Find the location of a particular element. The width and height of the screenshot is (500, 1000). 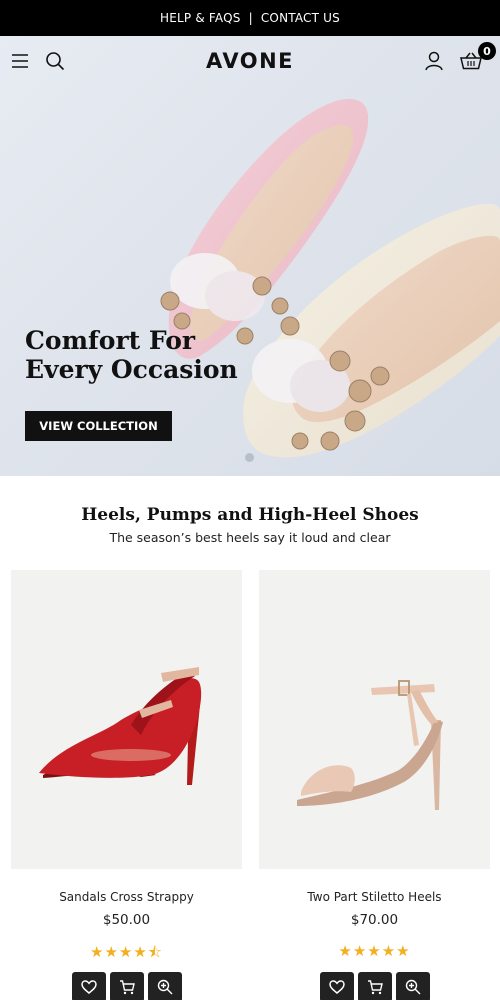

rating-stars: ★★★★⯪ is located at coordinates (126, 952).